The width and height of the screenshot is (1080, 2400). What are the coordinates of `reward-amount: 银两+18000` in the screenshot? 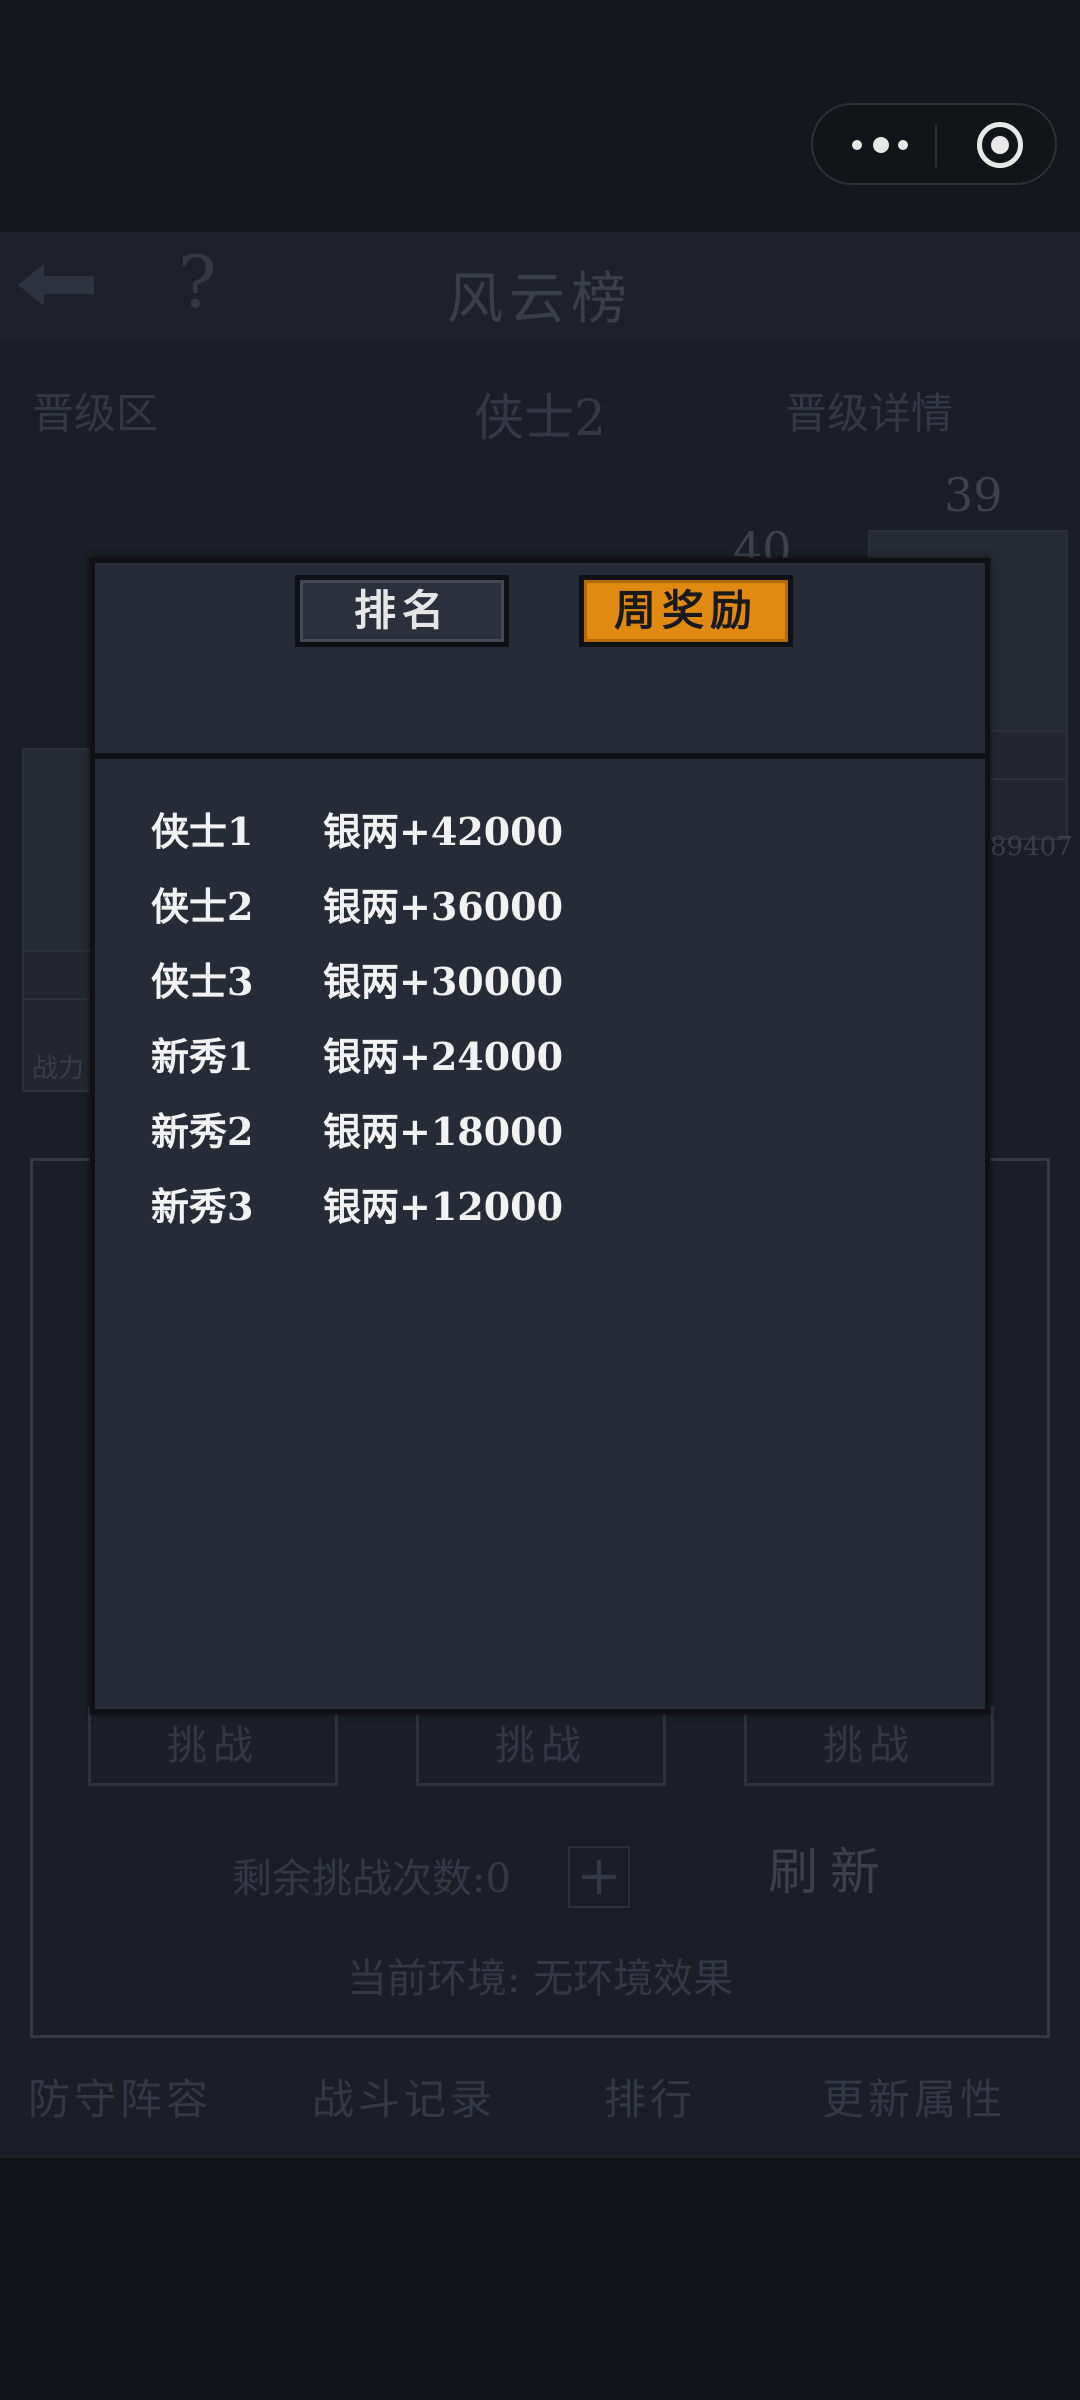 It's located at (443, 1131).